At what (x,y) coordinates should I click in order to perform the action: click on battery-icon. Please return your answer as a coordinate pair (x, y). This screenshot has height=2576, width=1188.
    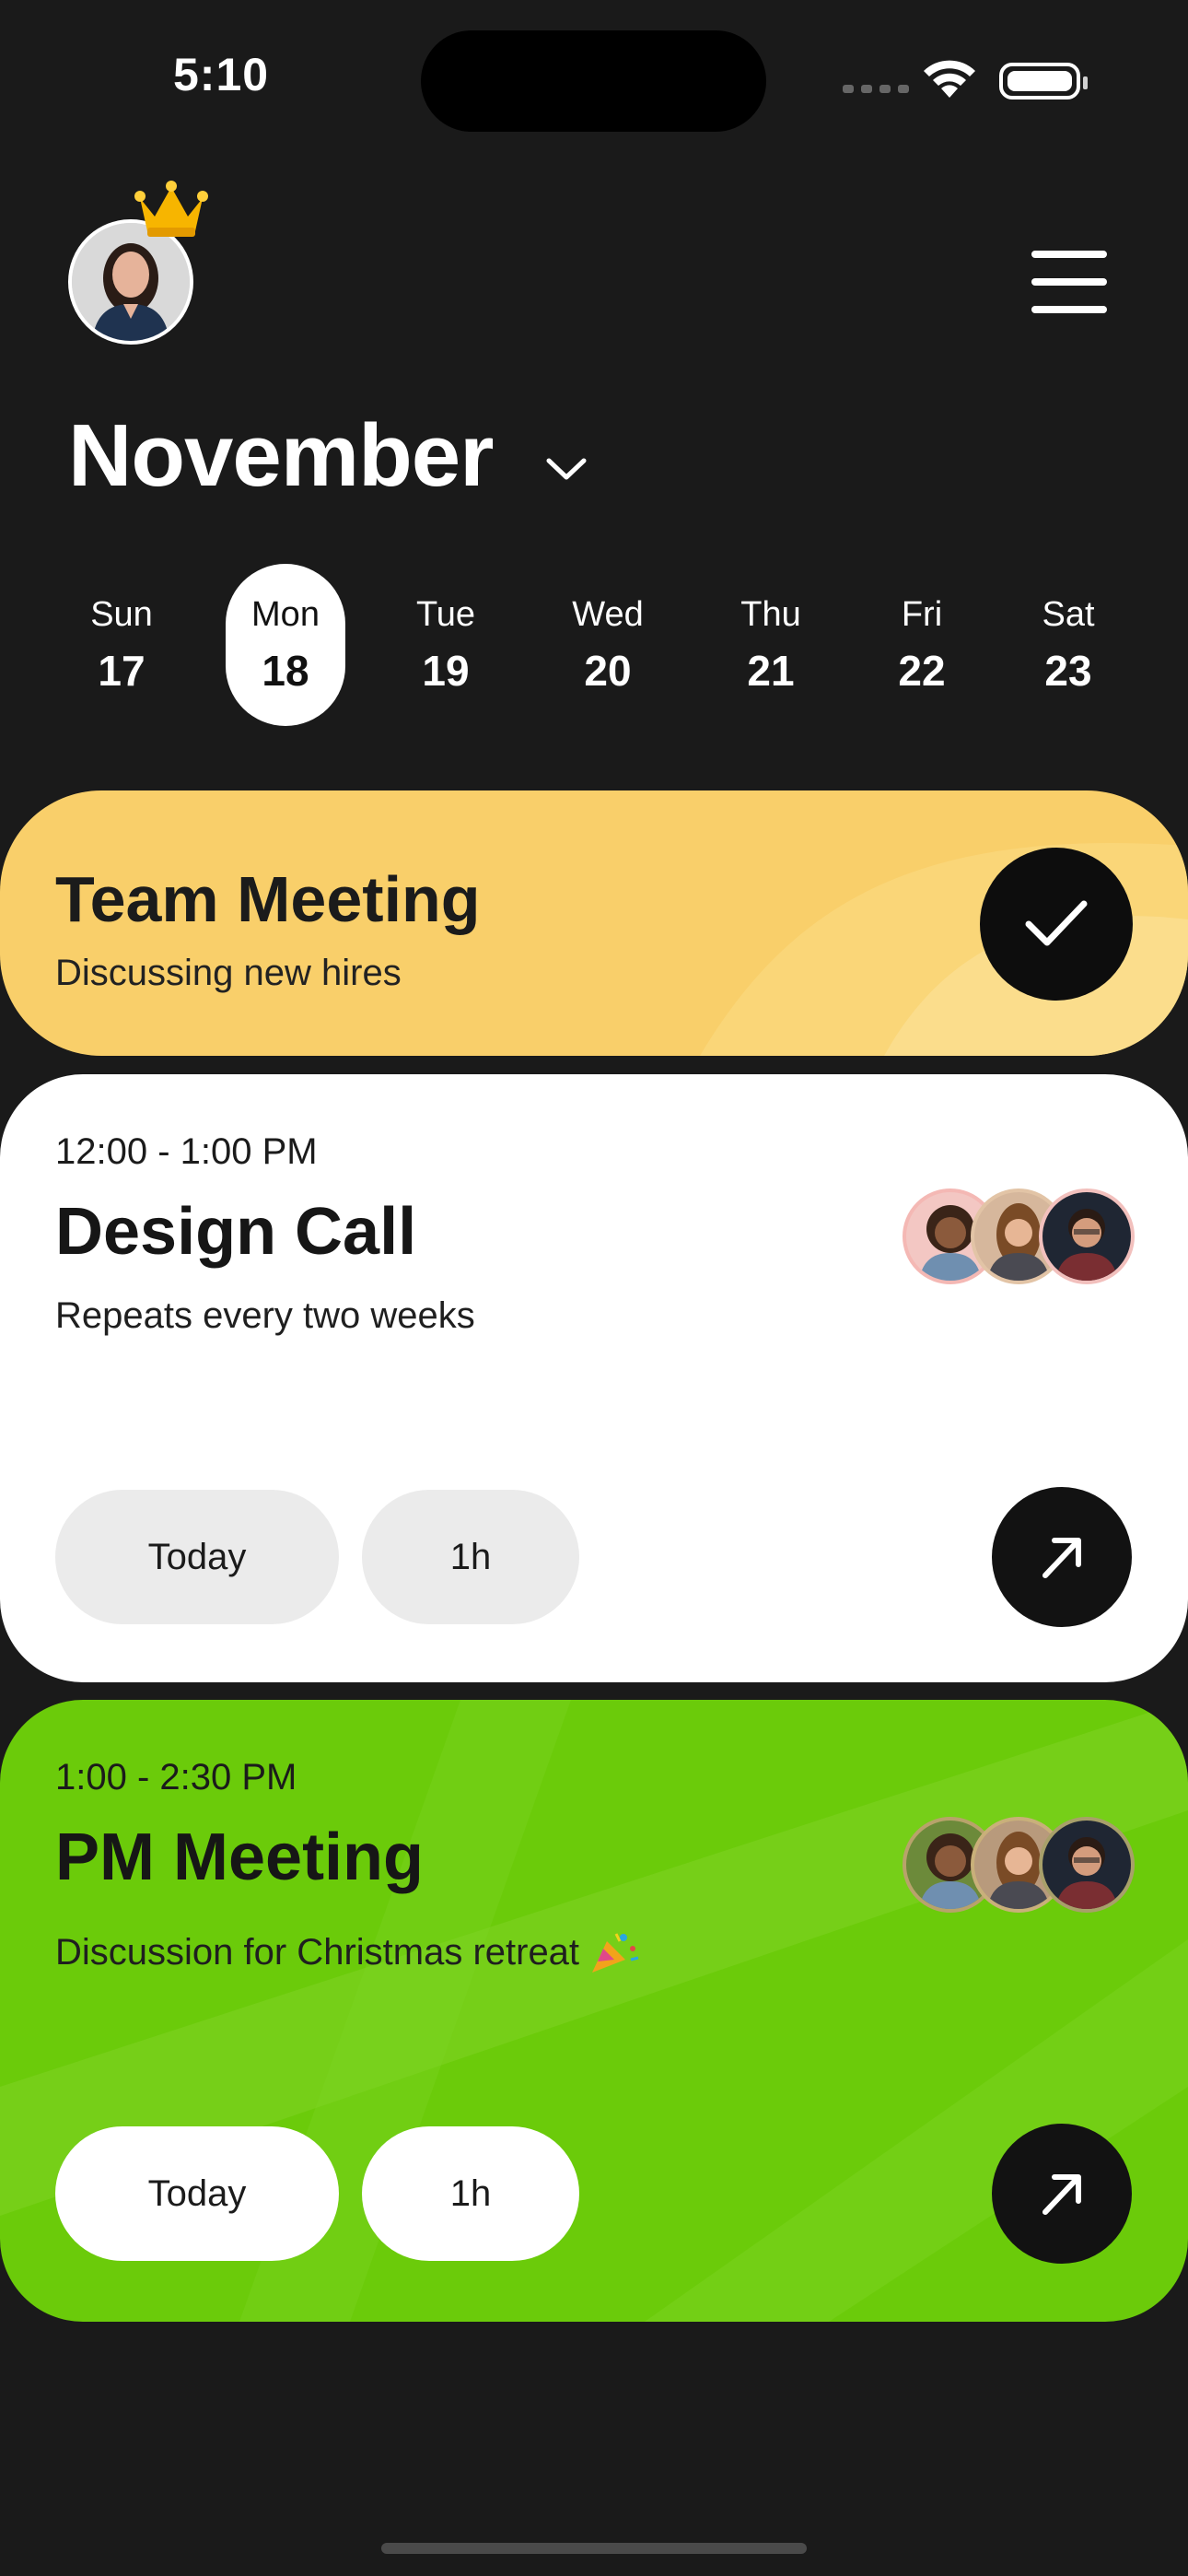
    Looking at the image, I should click on (1043, 81).